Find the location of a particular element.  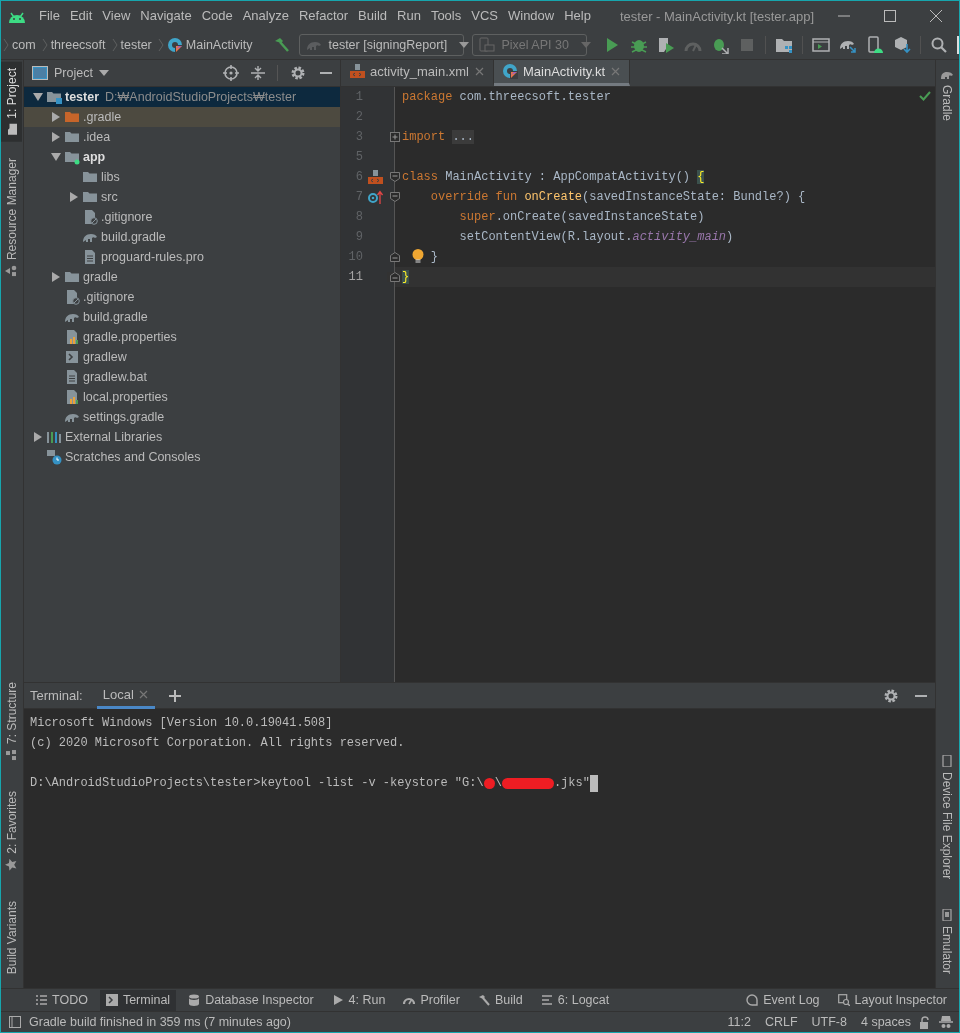

search-icon is located at coordinates (939, 45).